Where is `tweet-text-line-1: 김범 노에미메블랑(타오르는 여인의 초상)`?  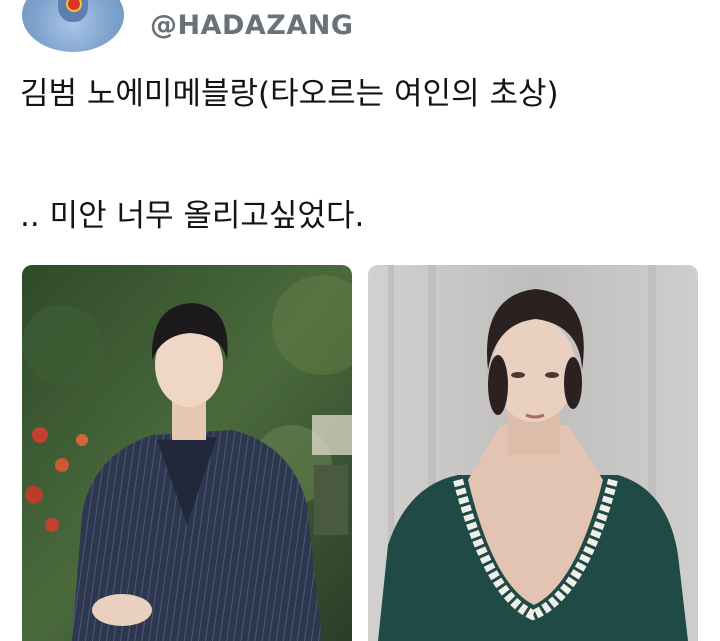
tweet-text-line-1: 김범 노에미메블랑(타오르는 여인의 초상) is located at coordinates (289, 94).